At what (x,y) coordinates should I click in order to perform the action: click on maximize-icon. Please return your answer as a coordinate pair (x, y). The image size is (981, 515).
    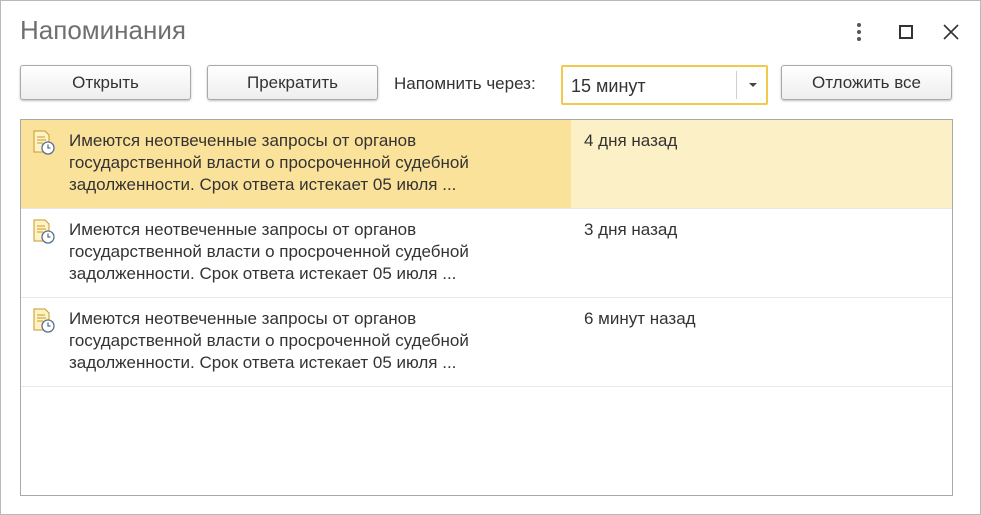
    Looking at the image, I should click on (906, 32).